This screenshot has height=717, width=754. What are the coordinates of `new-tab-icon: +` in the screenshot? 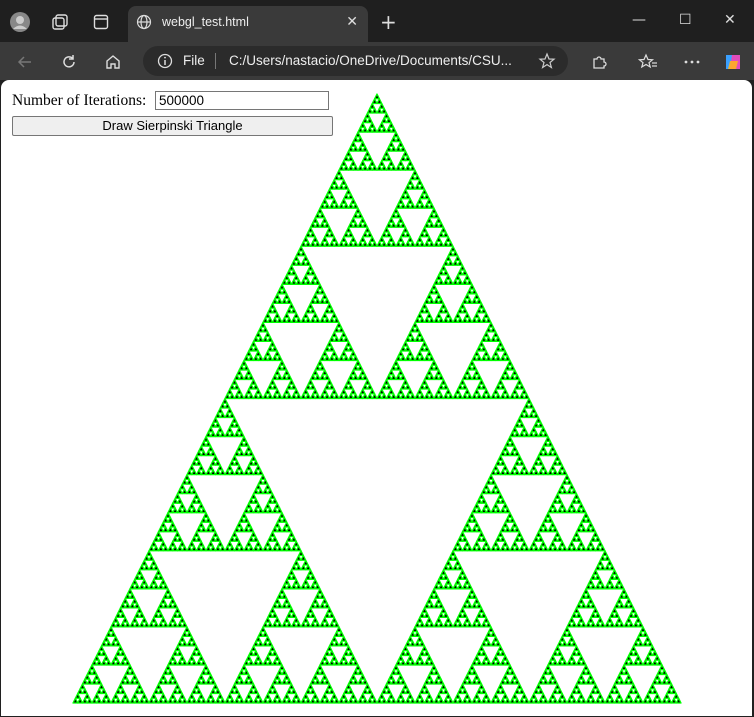 It's located at (388, 22).